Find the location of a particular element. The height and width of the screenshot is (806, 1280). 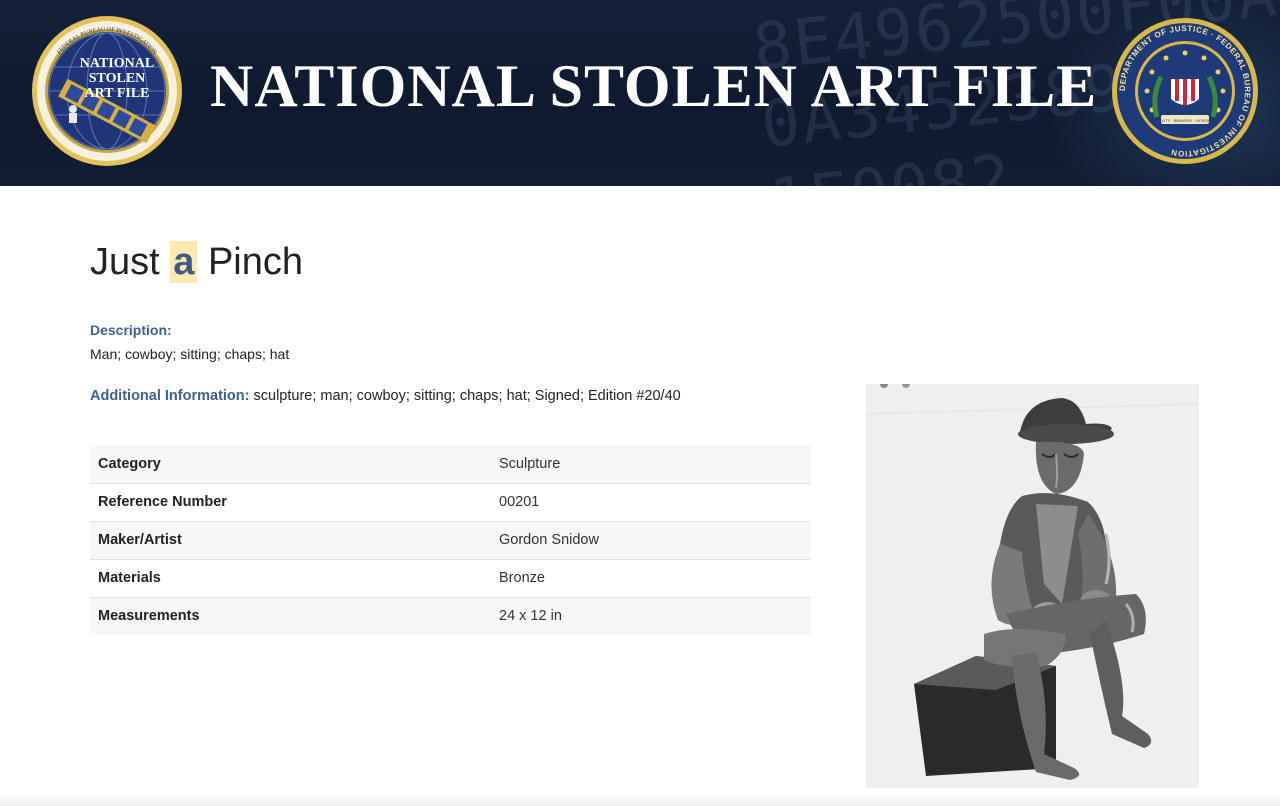

fbi-seal-motto: FIDELITY · BRAVERY · INTEGRITY is located at coordinates (1185, 120).